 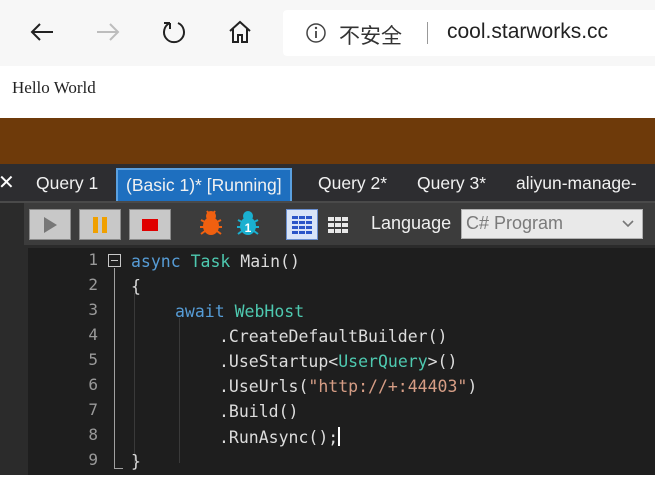 I want to click on tab-aliyun-manage: aliyun-manage-, so click(x=576, y=183).